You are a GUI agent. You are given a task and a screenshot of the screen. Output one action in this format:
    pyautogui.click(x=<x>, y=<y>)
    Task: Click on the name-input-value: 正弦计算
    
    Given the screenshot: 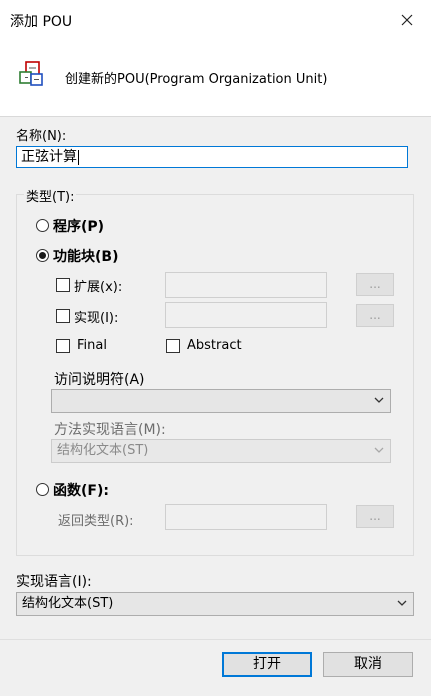 What is the action you would take?
    pyautogui.click(x=49, y=157)
    